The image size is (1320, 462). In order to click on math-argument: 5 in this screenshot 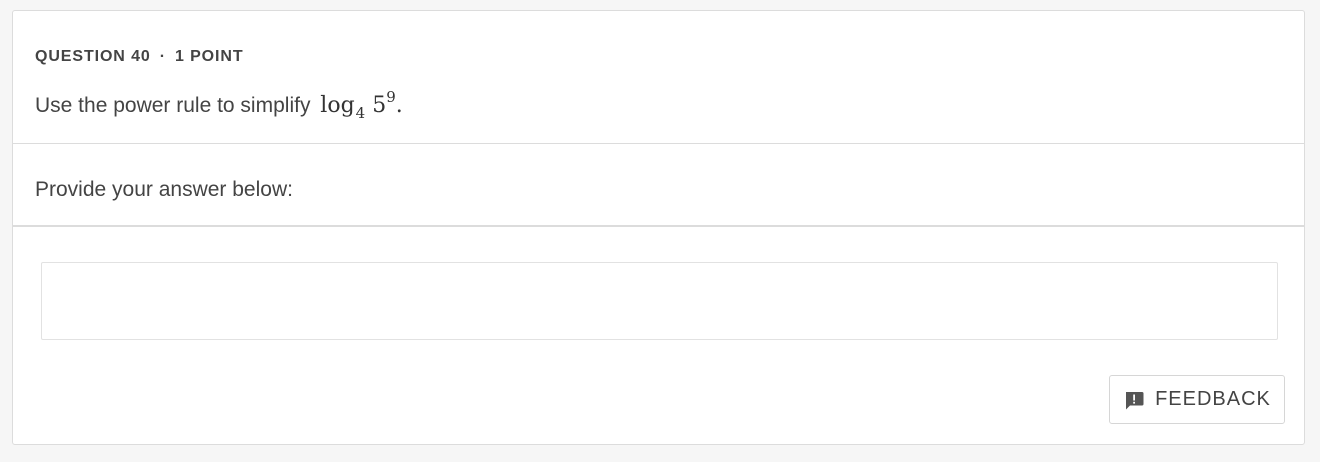, I will do `click(379, 105)`.